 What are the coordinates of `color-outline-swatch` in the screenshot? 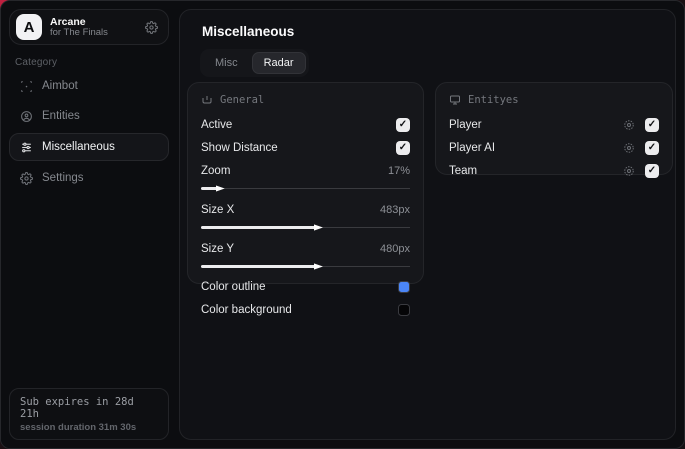 It's located at (404, 287).